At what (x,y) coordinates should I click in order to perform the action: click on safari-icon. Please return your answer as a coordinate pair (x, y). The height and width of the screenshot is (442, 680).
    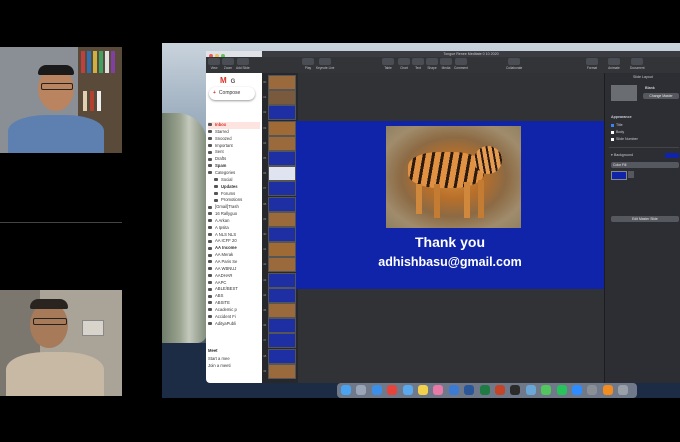
    Looking at the image, I should click on (376, 390).